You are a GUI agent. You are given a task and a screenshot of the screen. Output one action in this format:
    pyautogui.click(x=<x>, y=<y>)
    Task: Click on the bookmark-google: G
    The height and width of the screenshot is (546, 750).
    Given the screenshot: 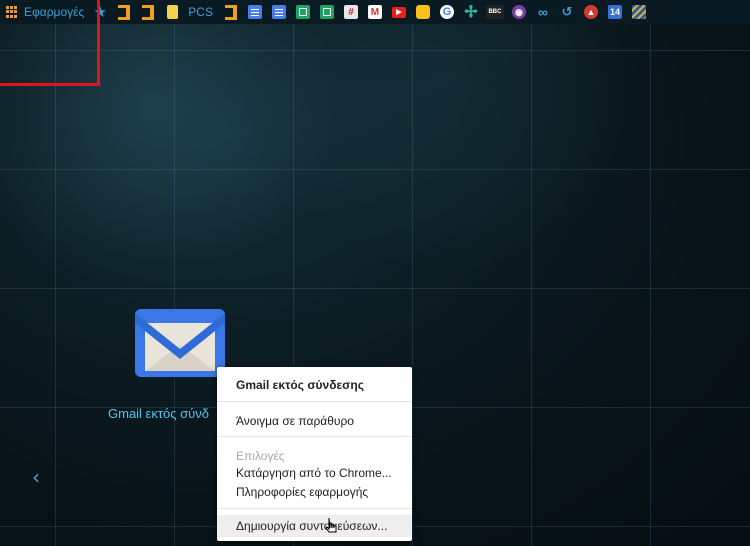 What is the action you would take?
    pyautogui.click(x=447, y=12)
    